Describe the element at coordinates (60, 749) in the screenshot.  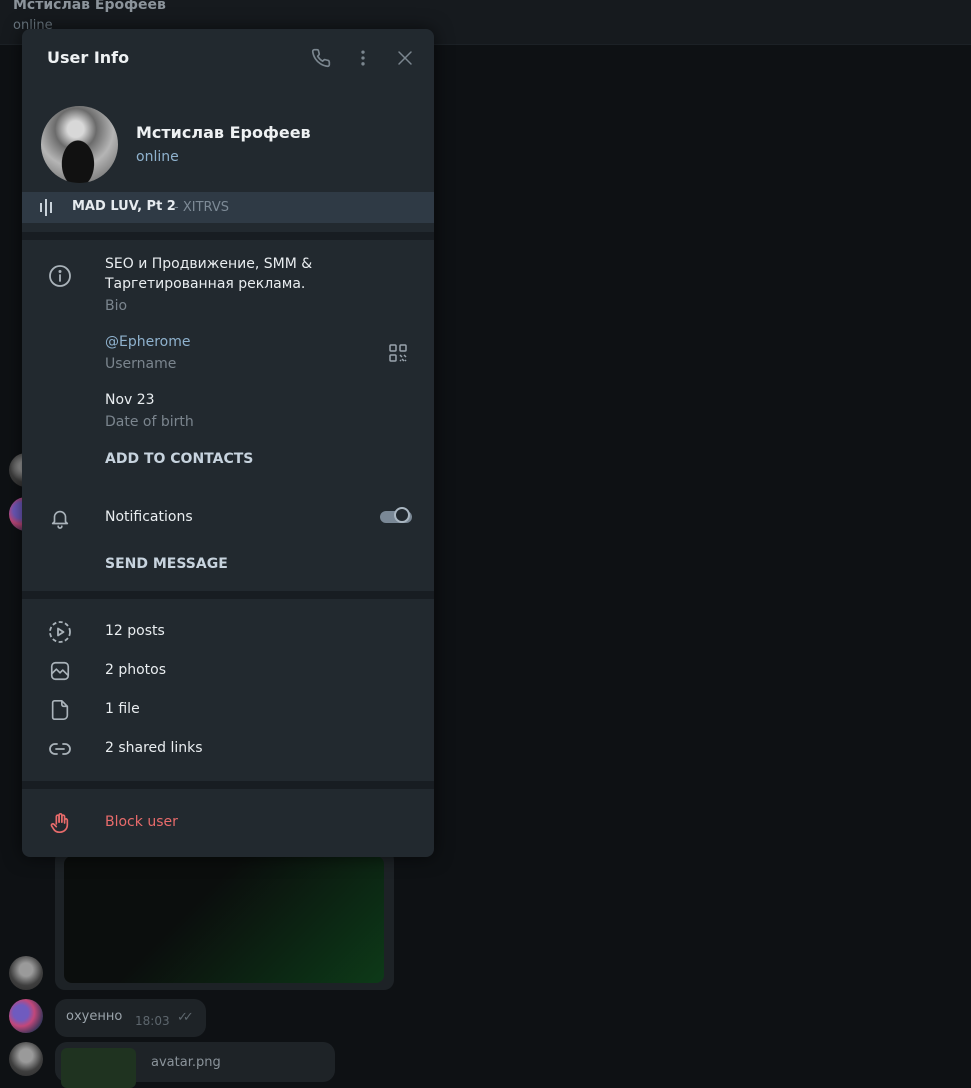
I see `link-icon` at that location.